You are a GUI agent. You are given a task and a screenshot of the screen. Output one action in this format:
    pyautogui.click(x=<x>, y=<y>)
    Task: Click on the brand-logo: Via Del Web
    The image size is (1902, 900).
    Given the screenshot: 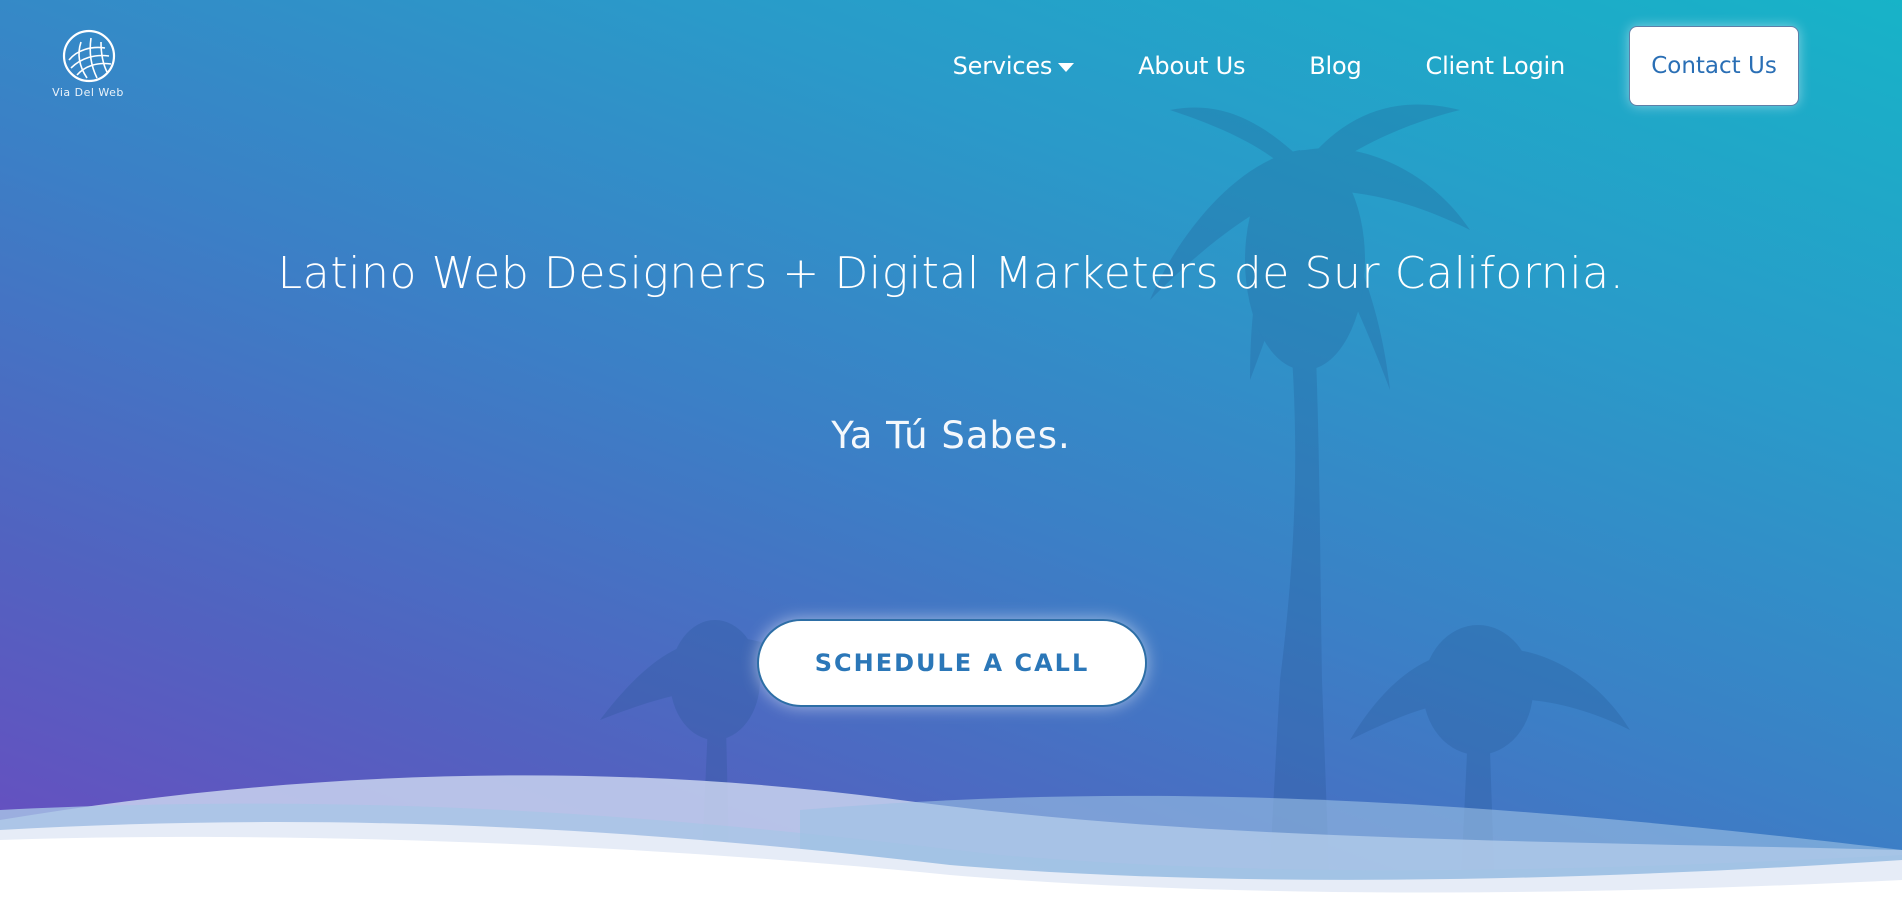 What is the action you would take?
    pyautogui.click(x=88, y=65)
    